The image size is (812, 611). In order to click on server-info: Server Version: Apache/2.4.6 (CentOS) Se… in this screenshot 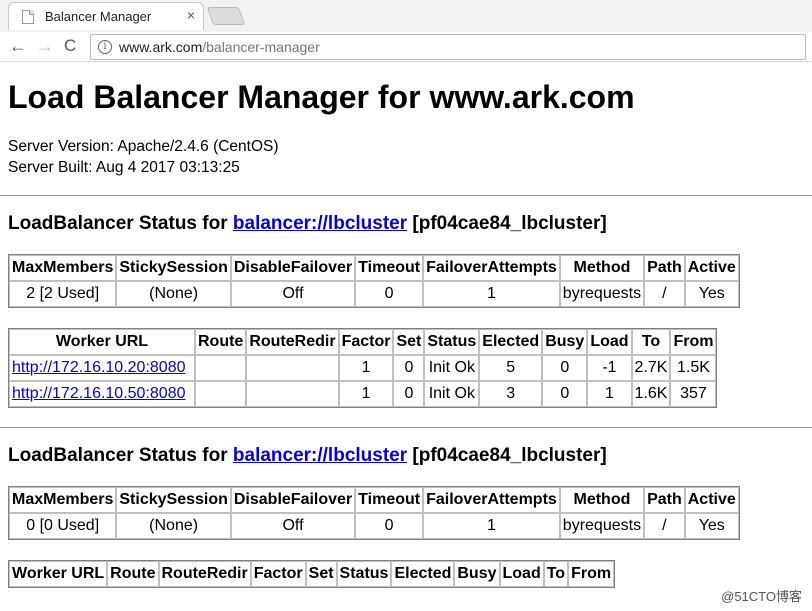, I will do `click(410, 157)`.